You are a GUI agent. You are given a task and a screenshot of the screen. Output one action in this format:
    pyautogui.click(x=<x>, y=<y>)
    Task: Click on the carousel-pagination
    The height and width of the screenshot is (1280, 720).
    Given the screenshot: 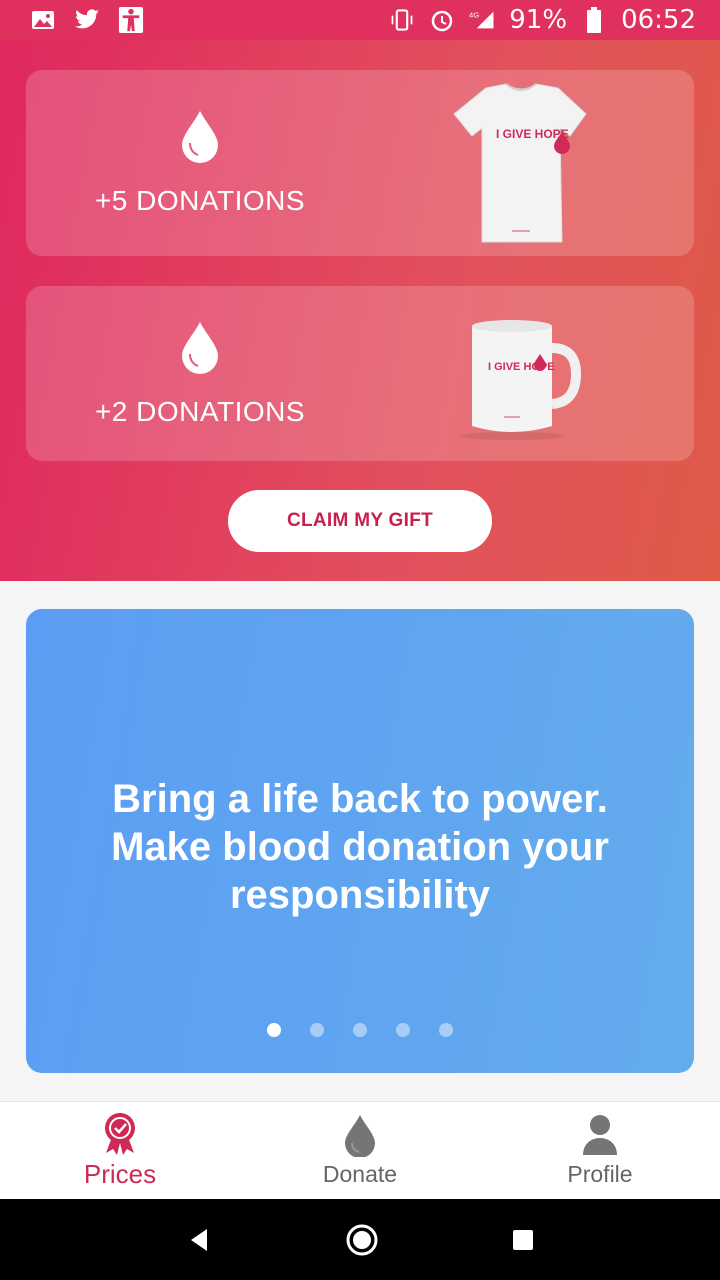 What is the action you would take?
    pyautogui.click(x=360, y=1030)
    